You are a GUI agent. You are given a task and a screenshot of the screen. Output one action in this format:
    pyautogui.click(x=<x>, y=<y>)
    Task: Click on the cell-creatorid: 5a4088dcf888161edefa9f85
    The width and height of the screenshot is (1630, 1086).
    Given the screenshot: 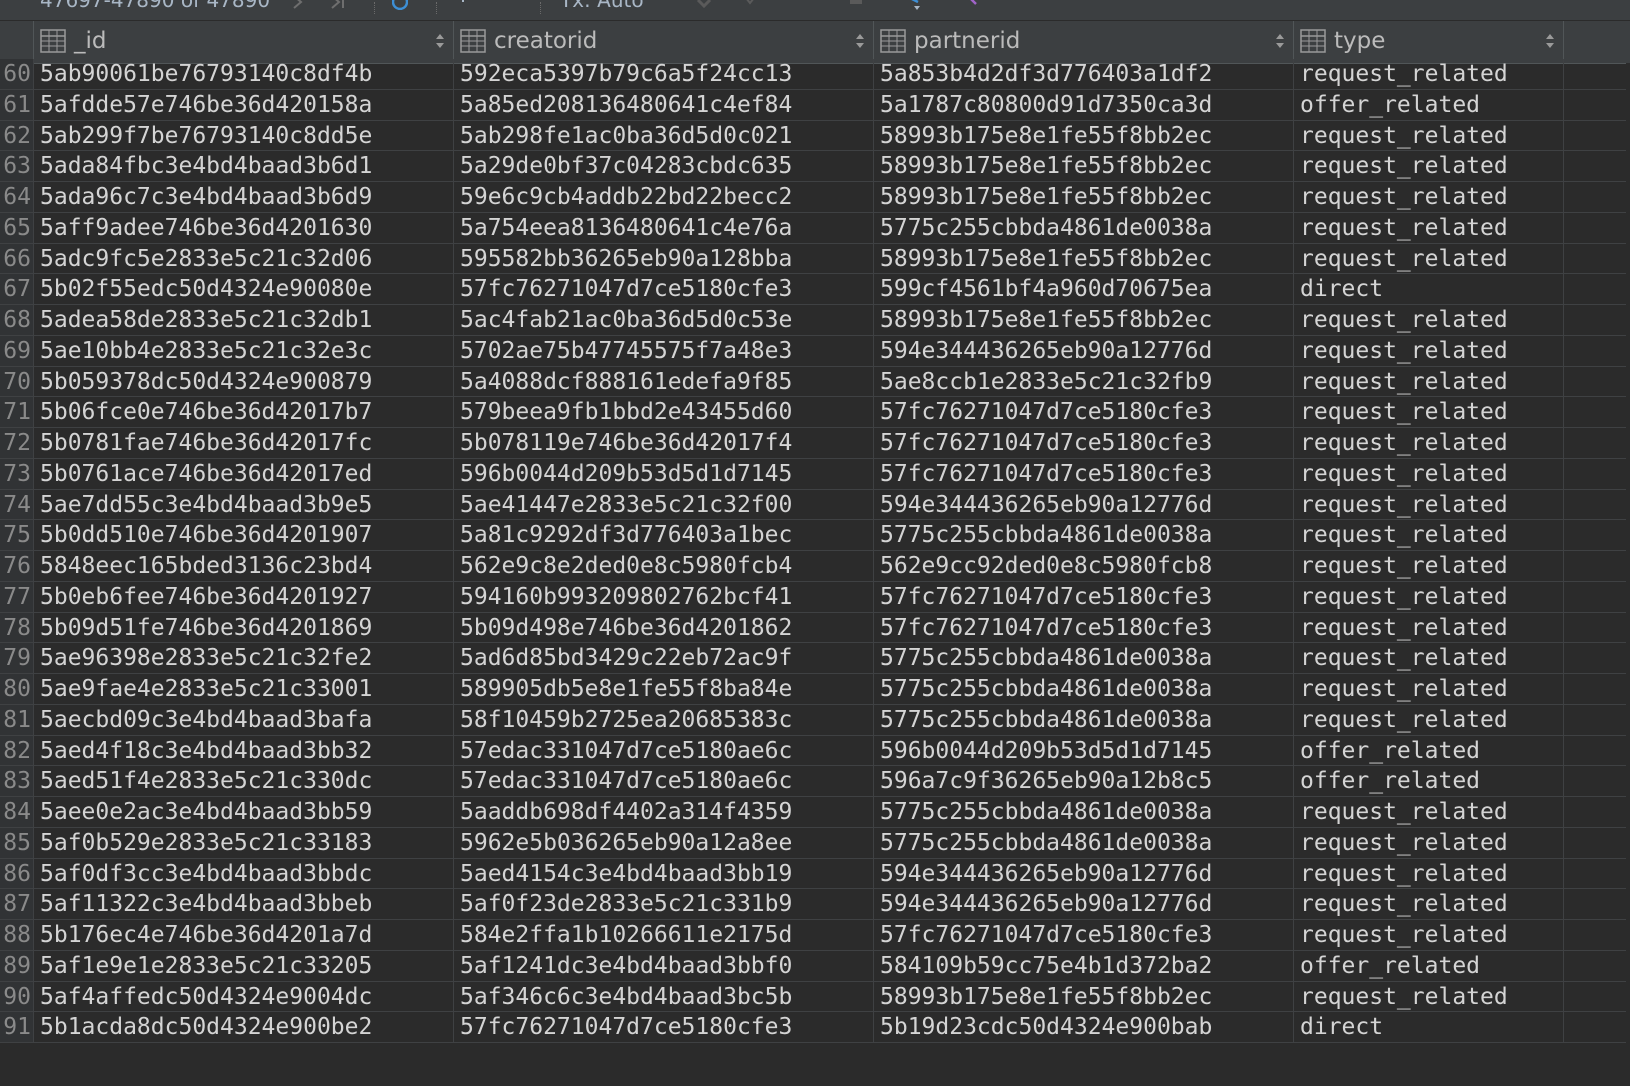 What is the action you would take?
    pyautogui.click(x=664, y=381)
    